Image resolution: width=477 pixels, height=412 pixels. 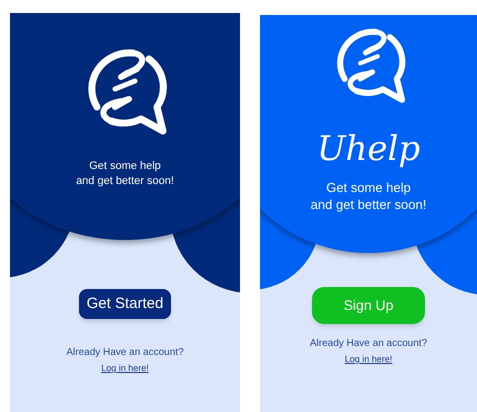 I want to click on get-started-button: Get Started, so click(x=125, y=304).